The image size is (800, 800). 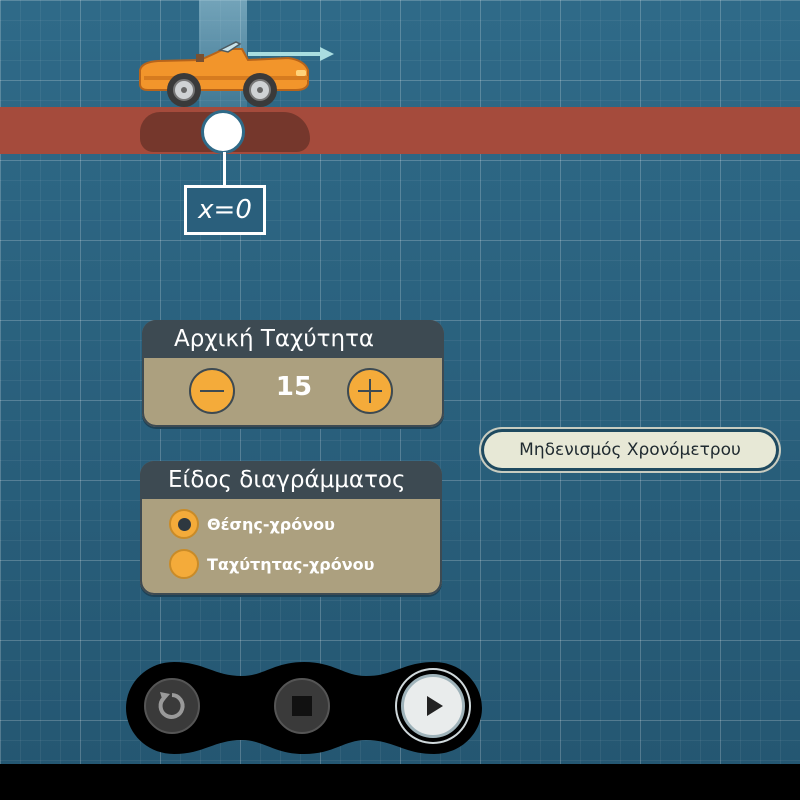 I want to click on radio-position-time: Θέσης-χρόνου, so click(x=252, y=524).